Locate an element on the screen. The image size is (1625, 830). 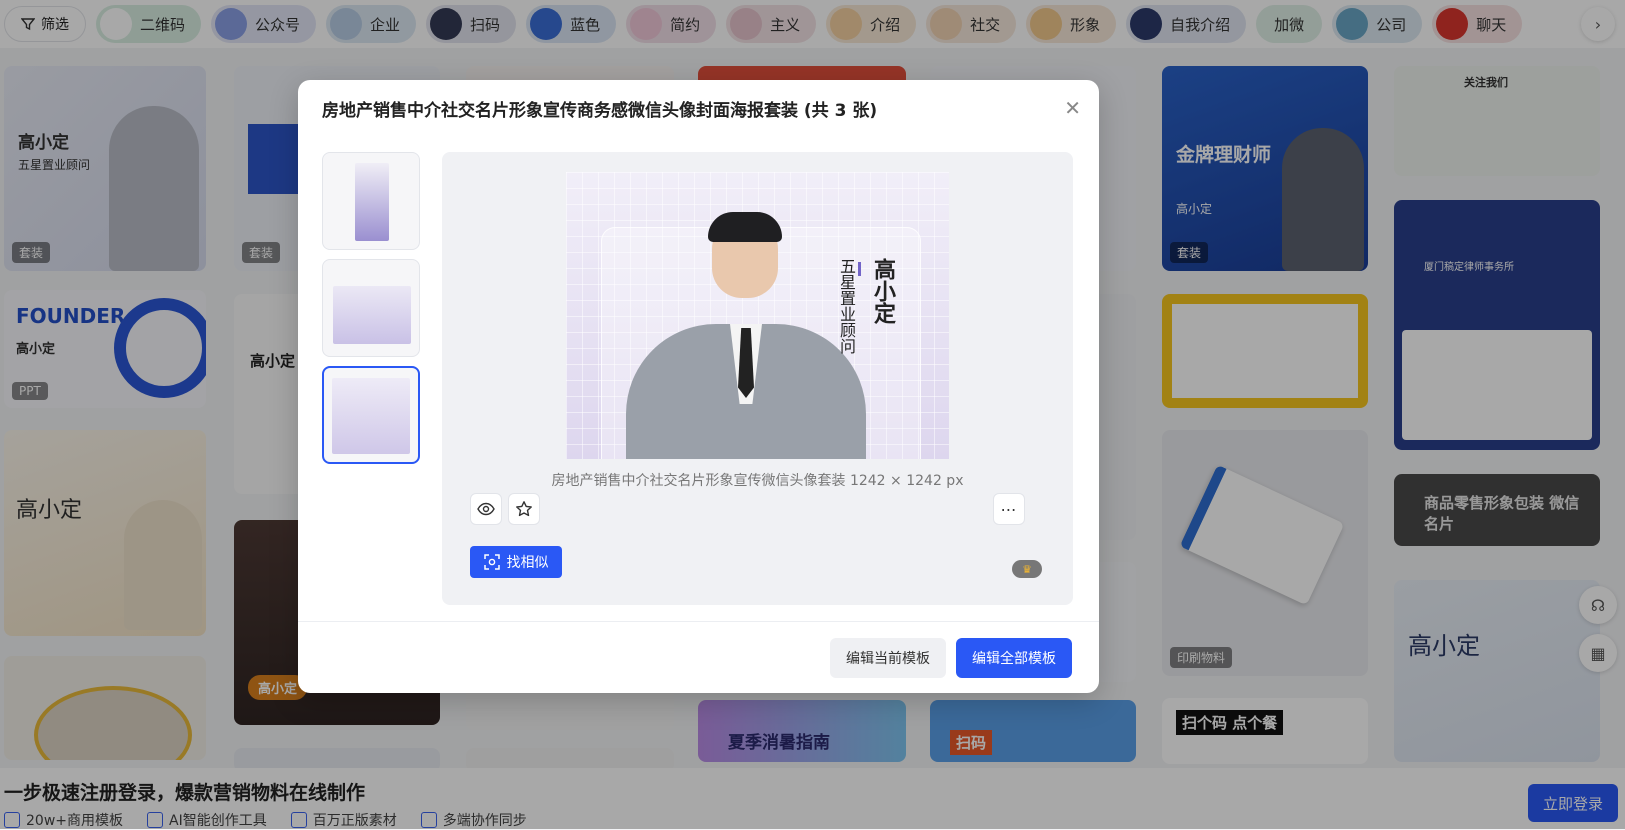
close-icon: ✕ is located at coordinates (1072, 108).